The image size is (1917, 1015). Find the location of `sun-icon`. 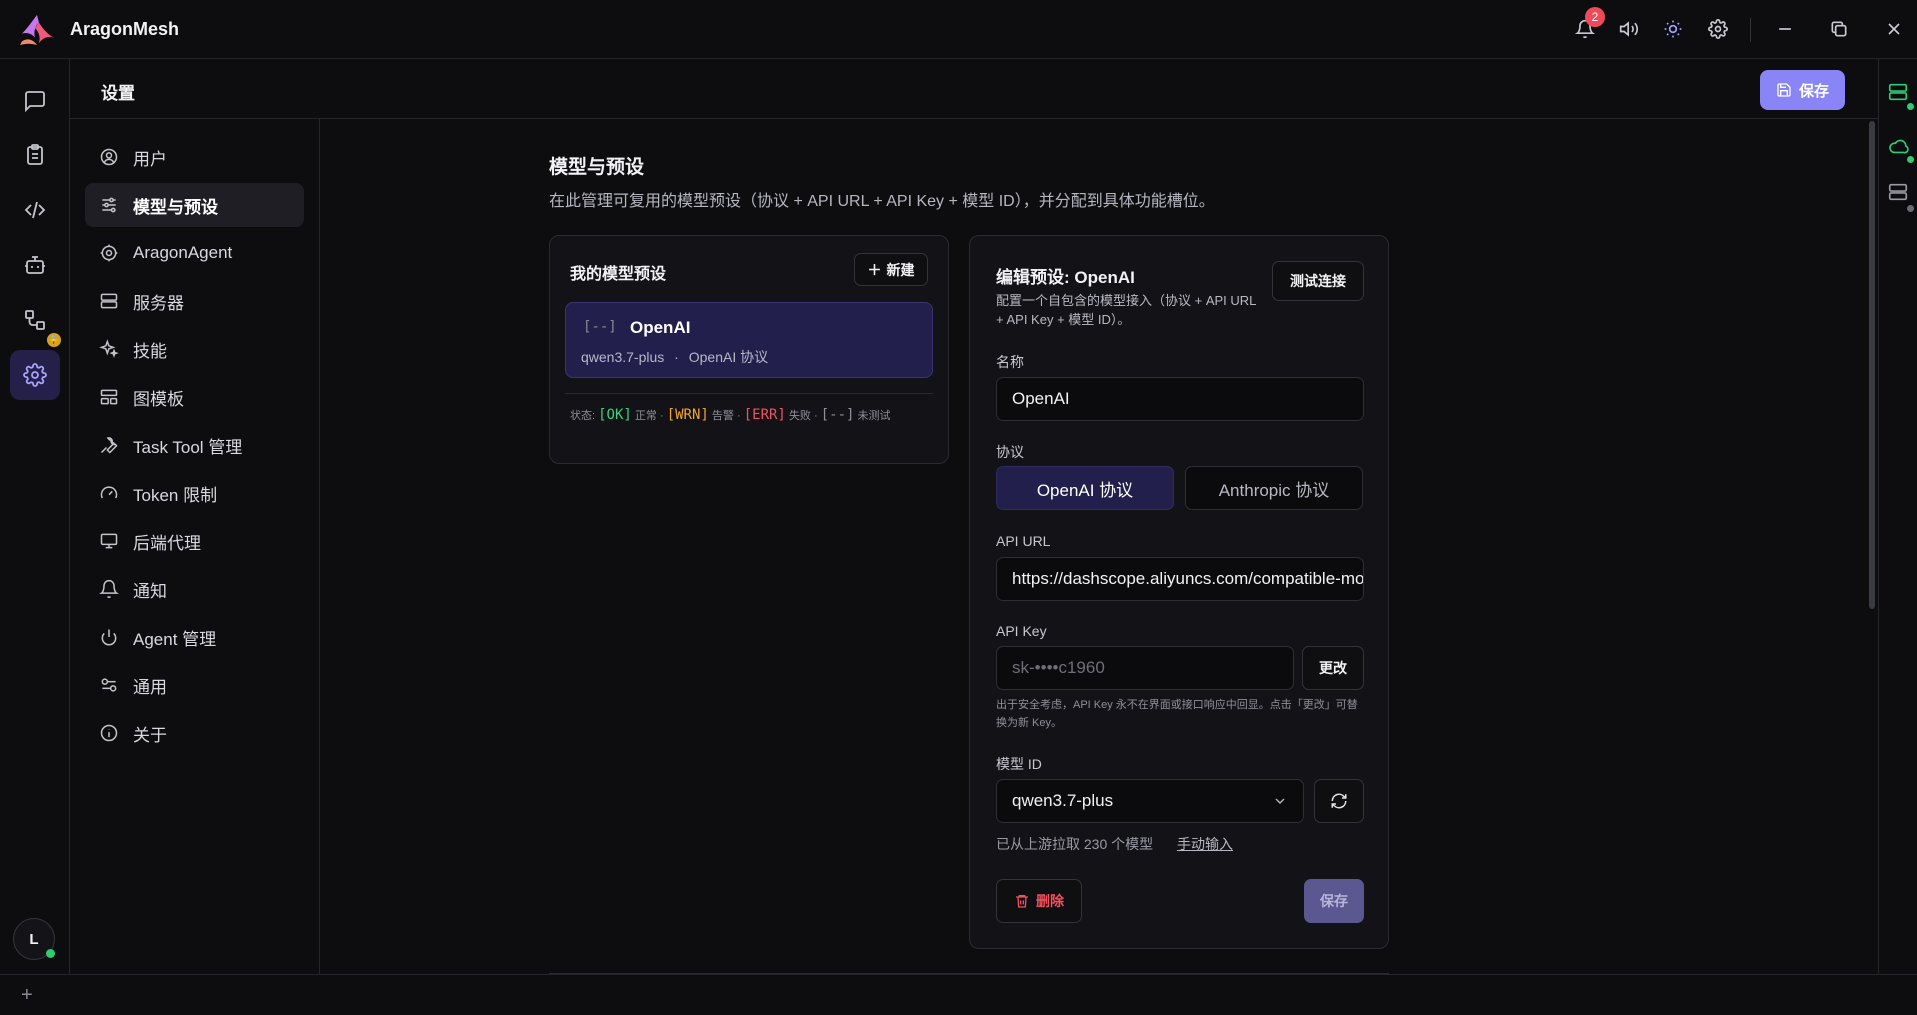

sun-icon is located at coordinates (1673, 29).